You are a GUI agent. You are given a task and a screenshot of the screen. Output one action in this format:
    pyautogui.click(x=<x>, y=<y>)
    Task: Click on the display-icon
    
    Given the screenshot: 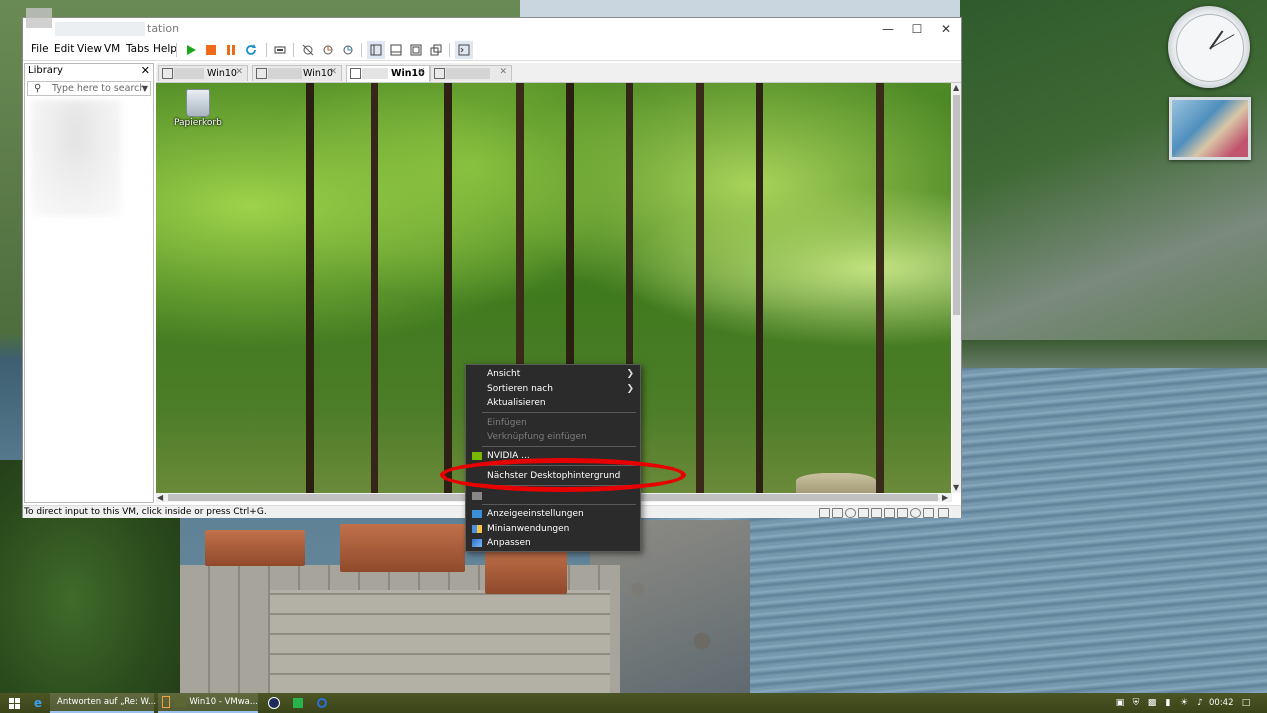 What is the action you would take?
    pyautogui.click(x=928, y=513)
    